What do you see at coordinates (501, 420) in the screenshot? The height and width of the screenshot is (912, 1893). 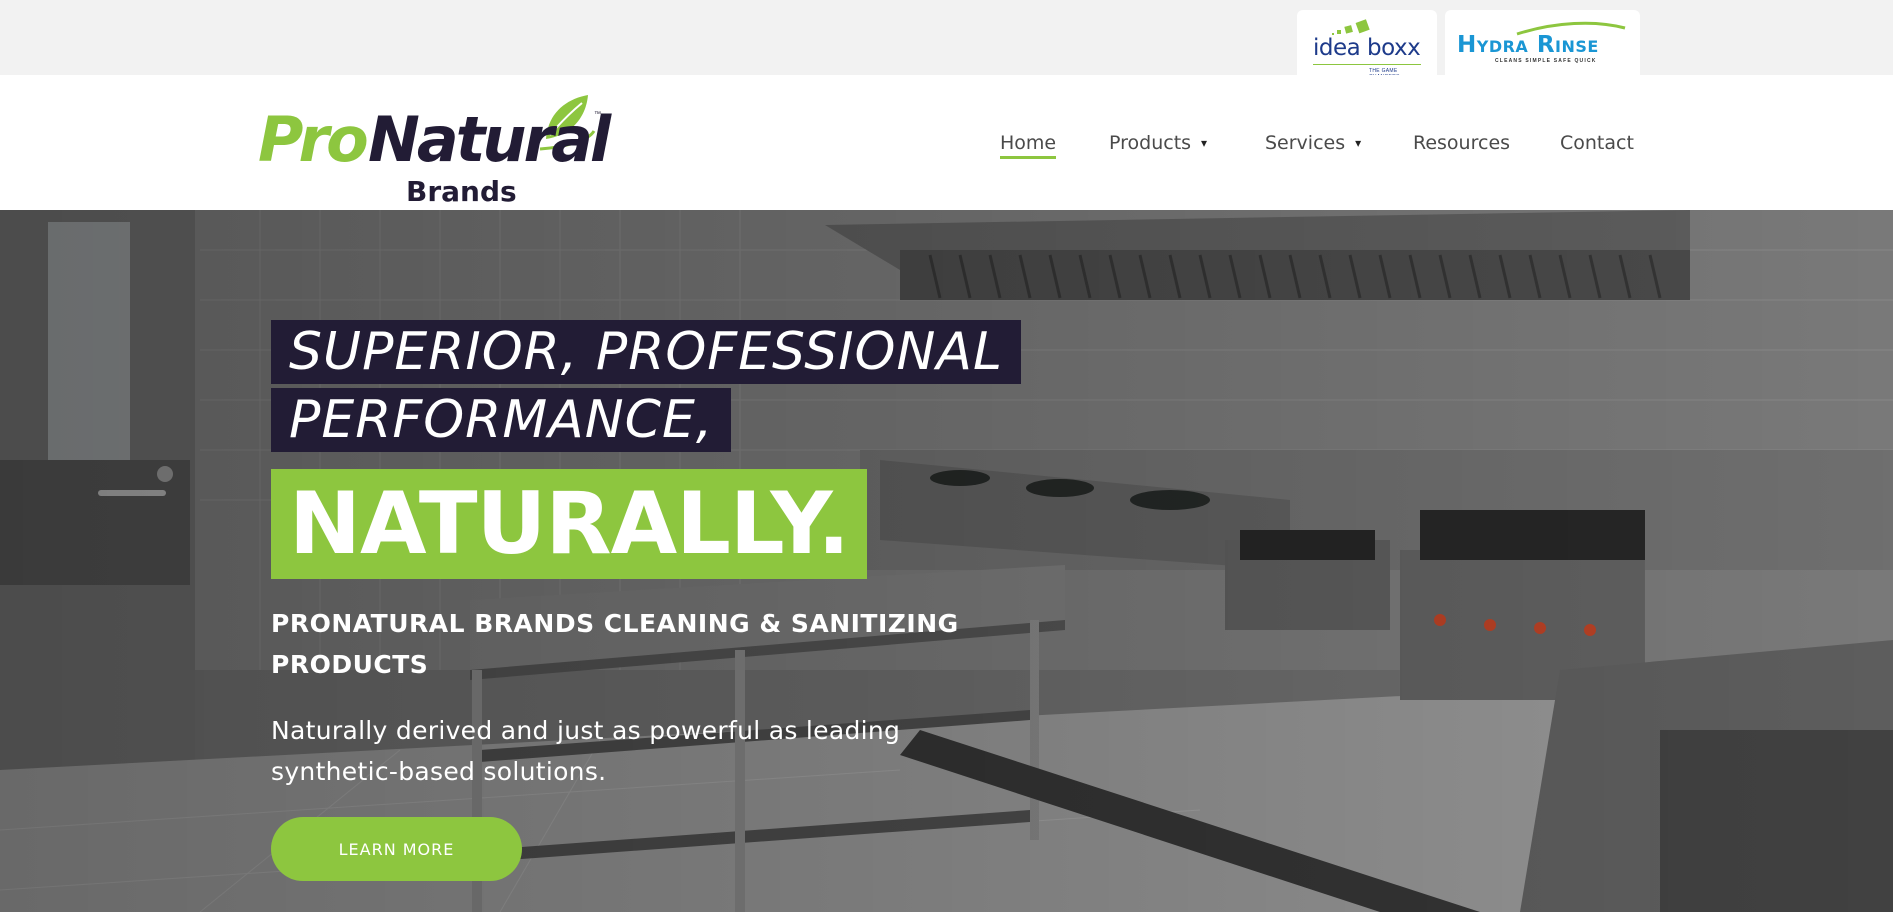 I see `hero-headline-line2: PERFORMANCE,` at bounding box center [501, 420].